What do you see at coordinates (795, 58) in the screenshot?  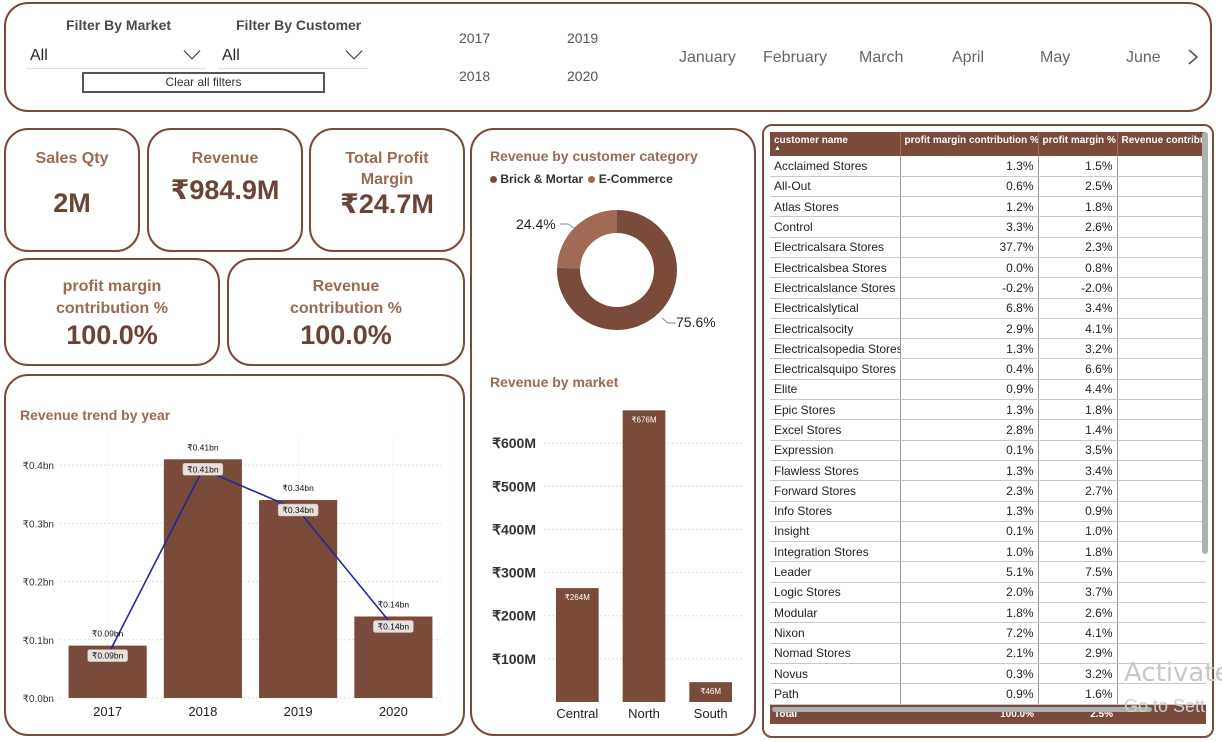 I see `month-february: February` at bounding box center [795, 58].